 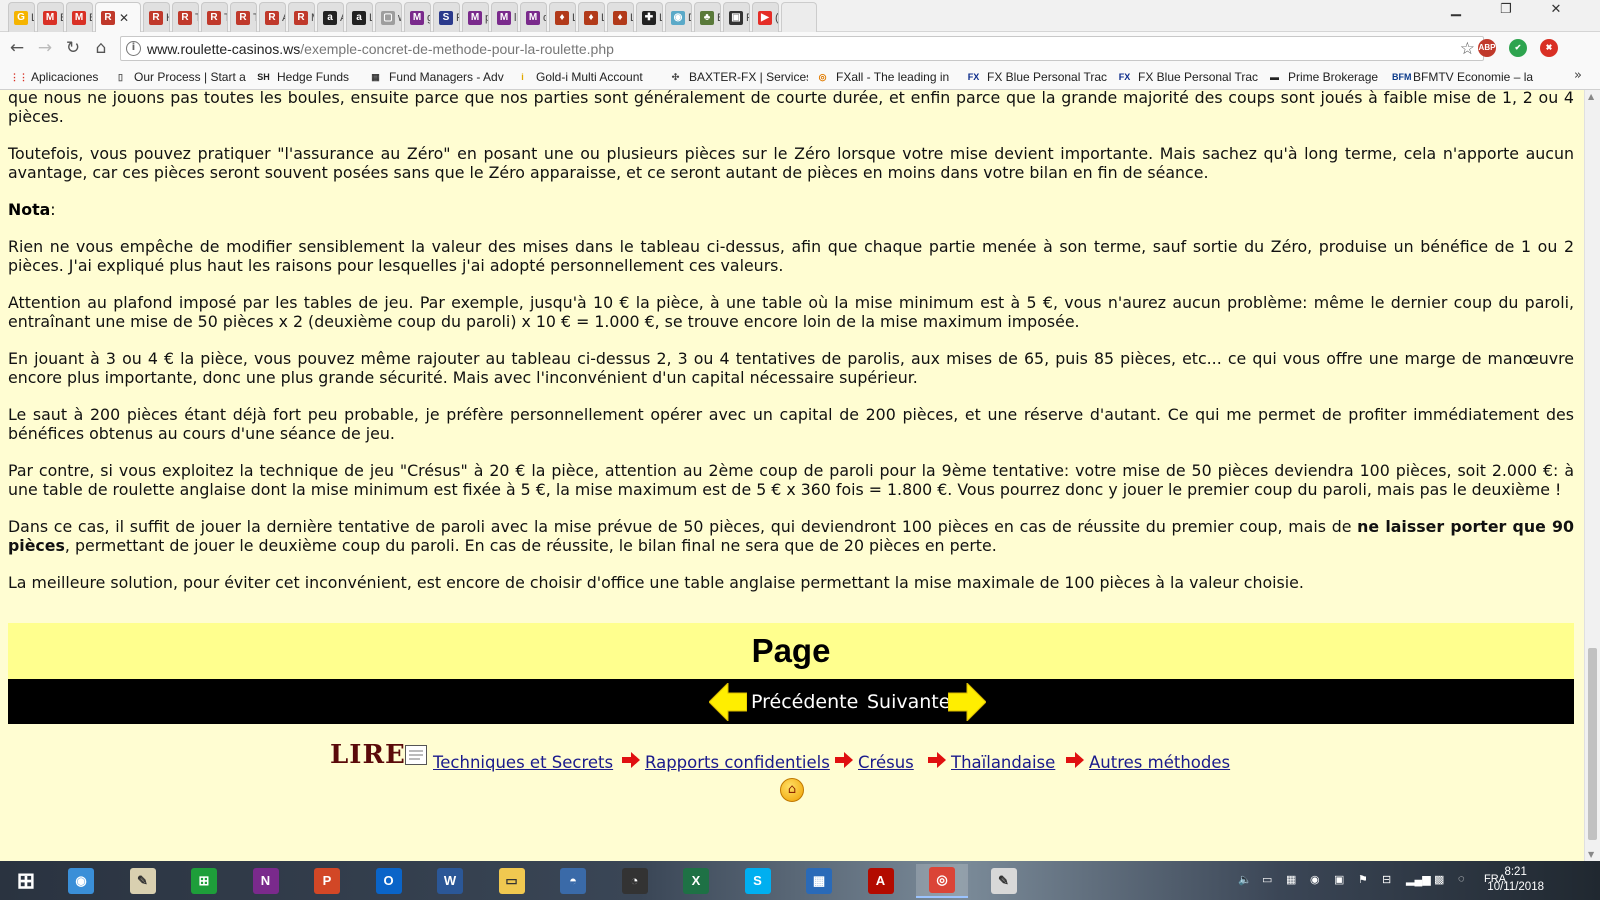 I want to click on forward-button: →, so click(x=45, y=49).